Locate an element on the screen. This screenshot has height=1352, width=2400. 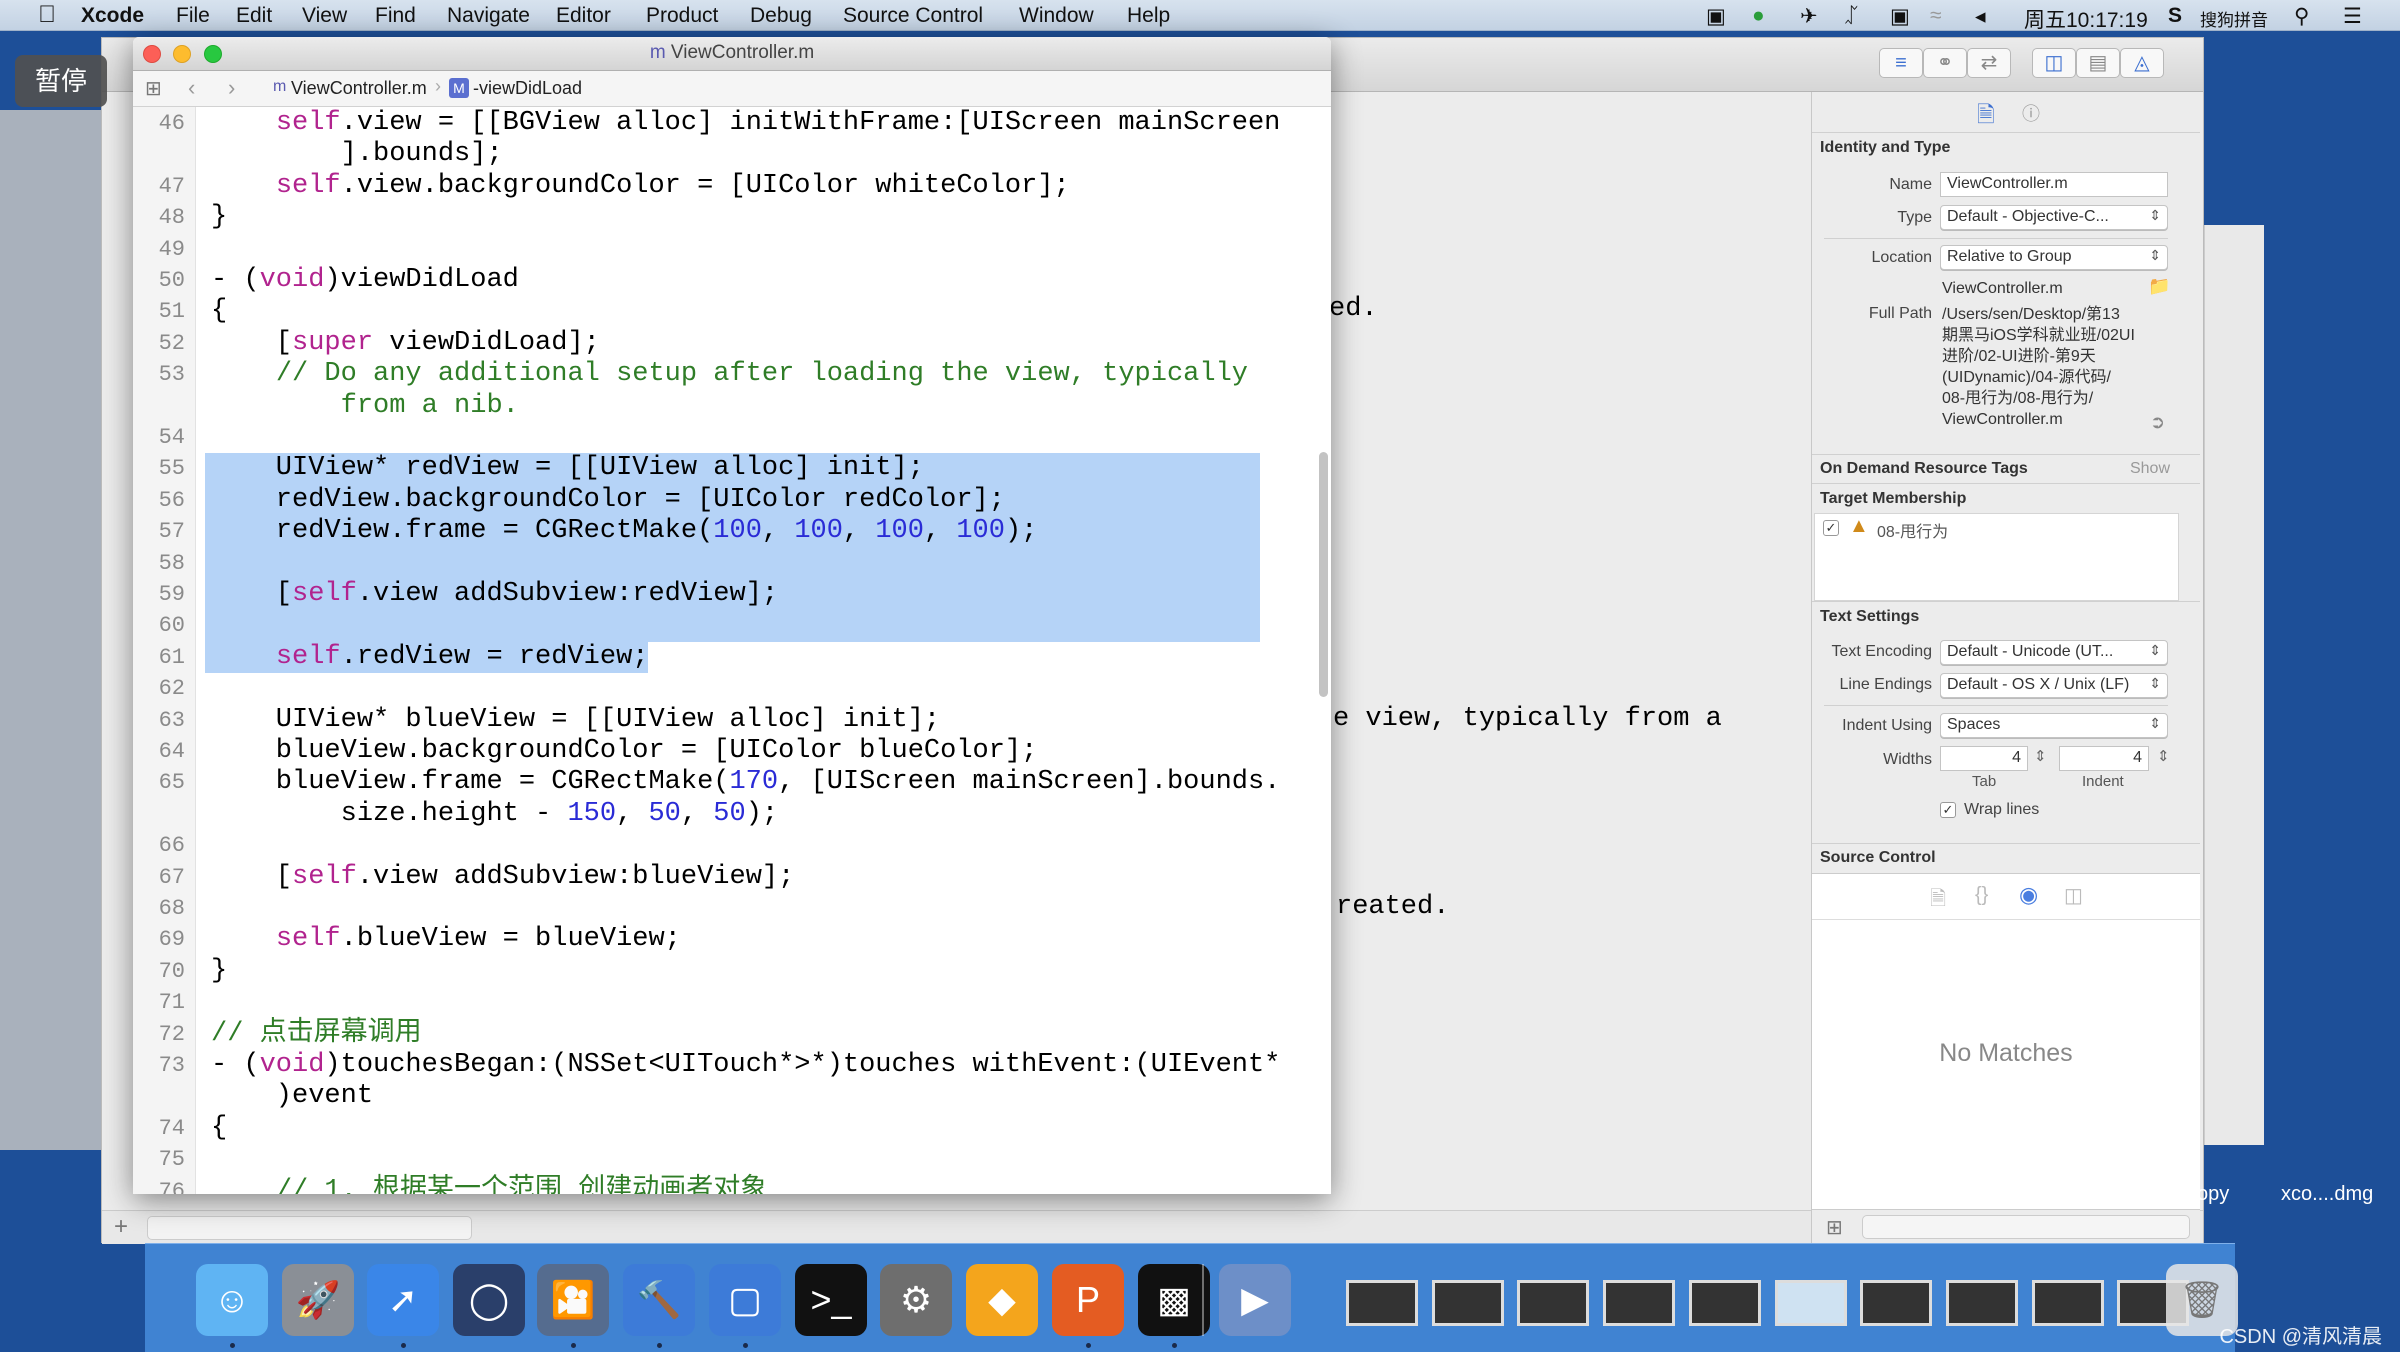
library-filter-input is located at coordinates (2026, 1227).